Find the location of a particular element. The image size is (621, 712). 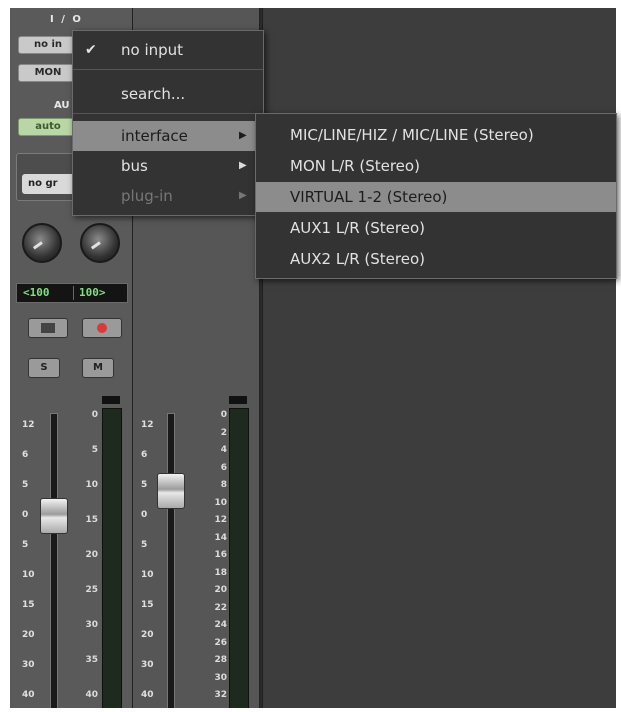

record-enable-button is located at coordinates (102, 328).